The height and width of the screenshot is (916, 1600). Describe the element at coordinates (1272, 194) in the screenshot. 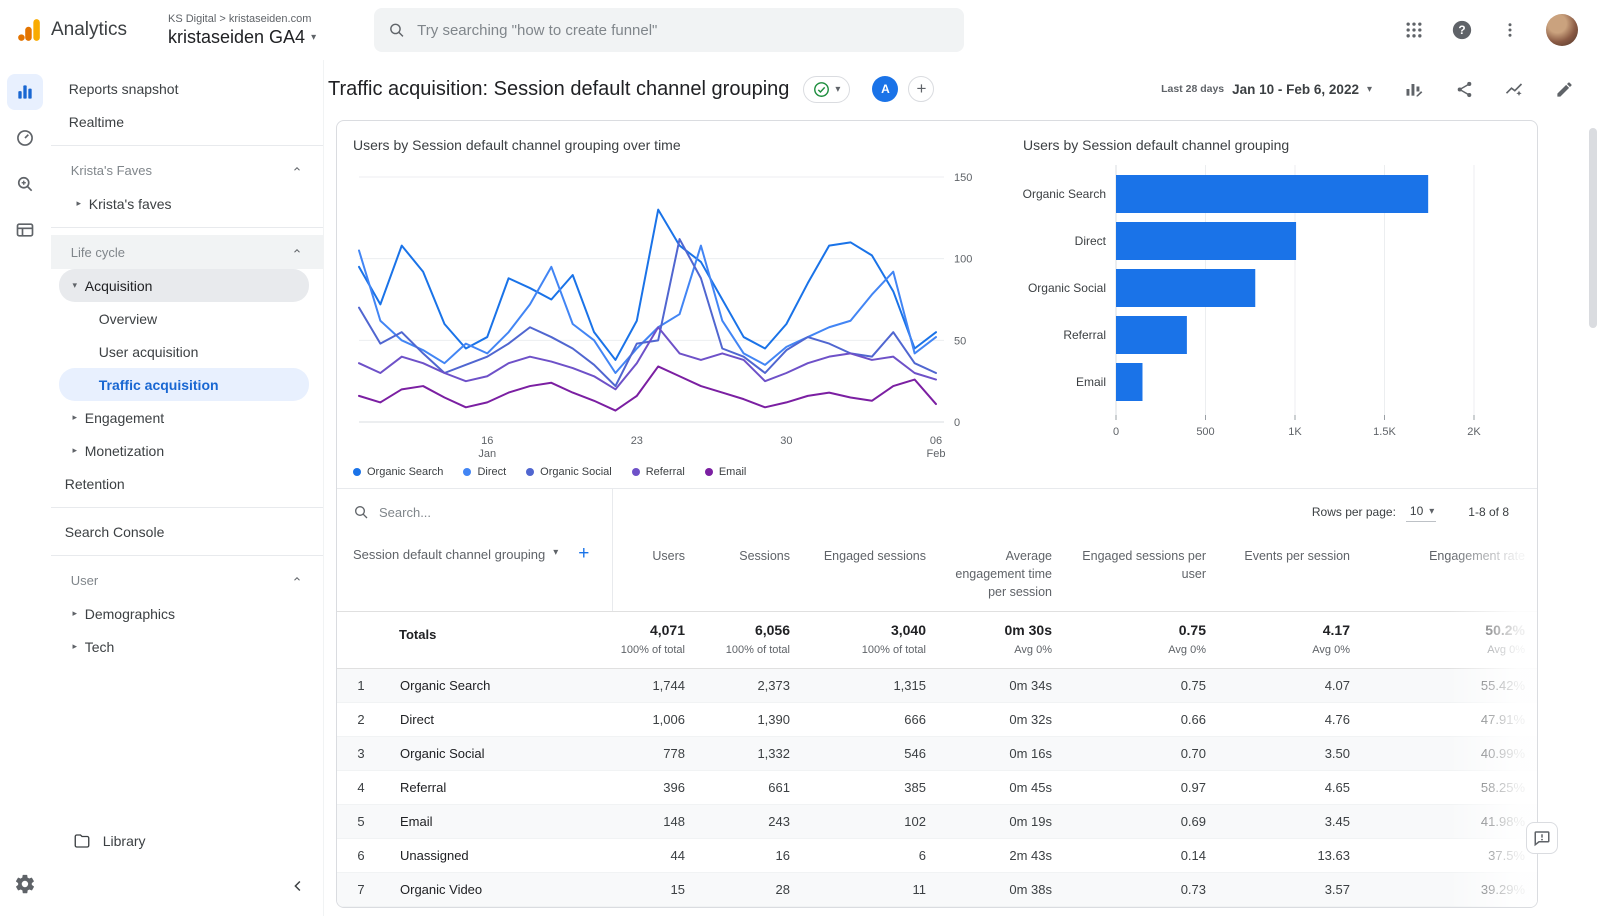

I see `bar-organic-search` at that location.